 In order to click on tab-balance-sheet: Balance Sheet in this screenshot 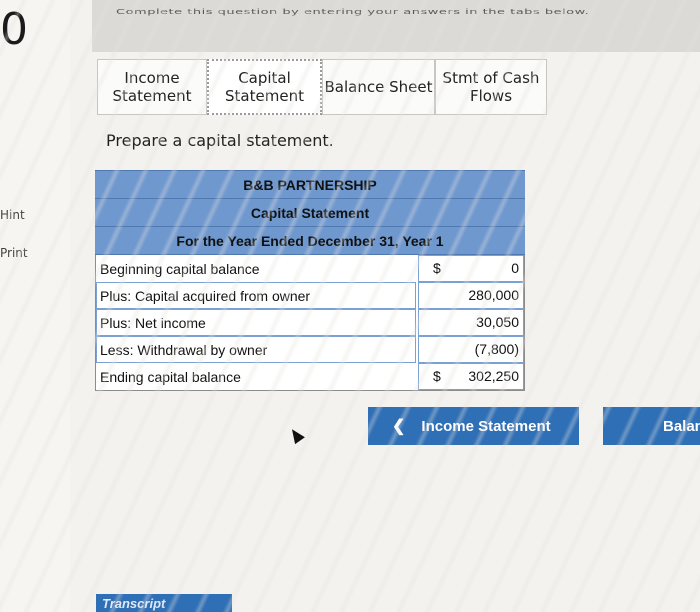, I will do `click(378, 87)`.